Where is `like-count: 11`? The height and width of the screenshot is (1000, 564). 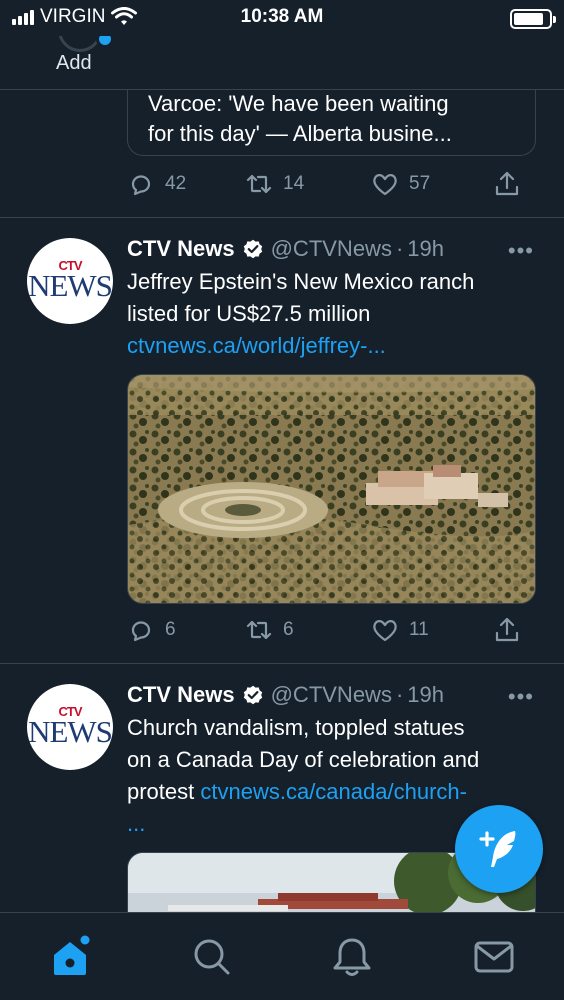
like-count: 11 is located at coordinates (419, 629).